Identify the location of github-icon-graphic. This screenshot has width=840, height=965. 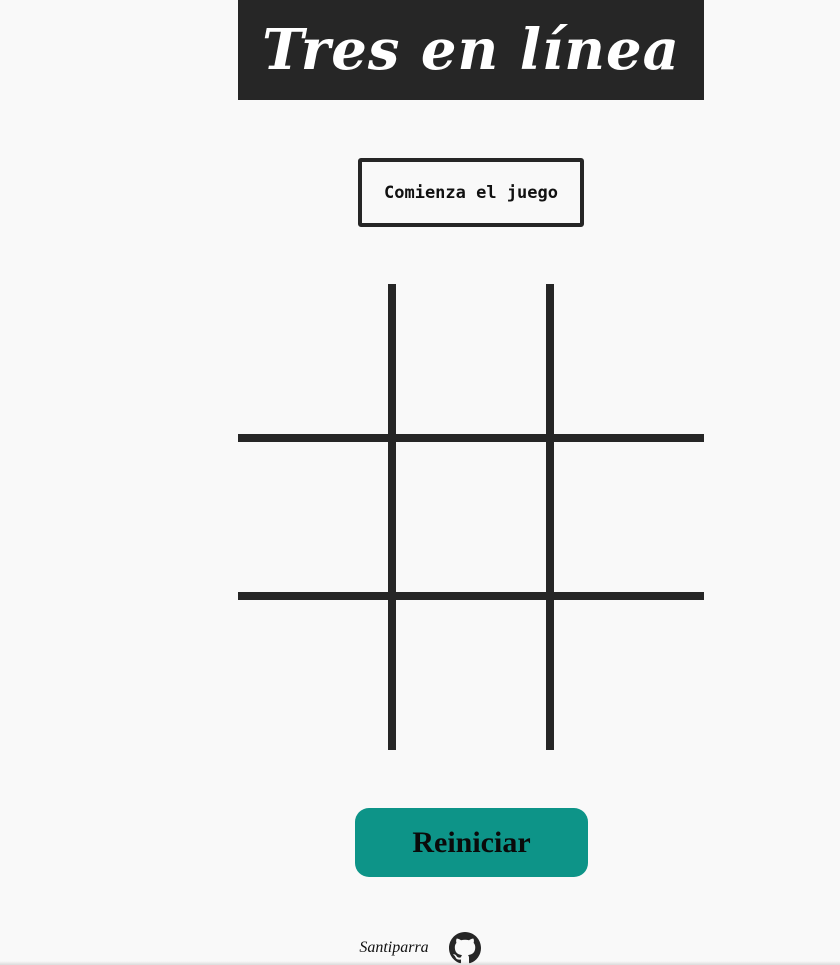
(464, 947).